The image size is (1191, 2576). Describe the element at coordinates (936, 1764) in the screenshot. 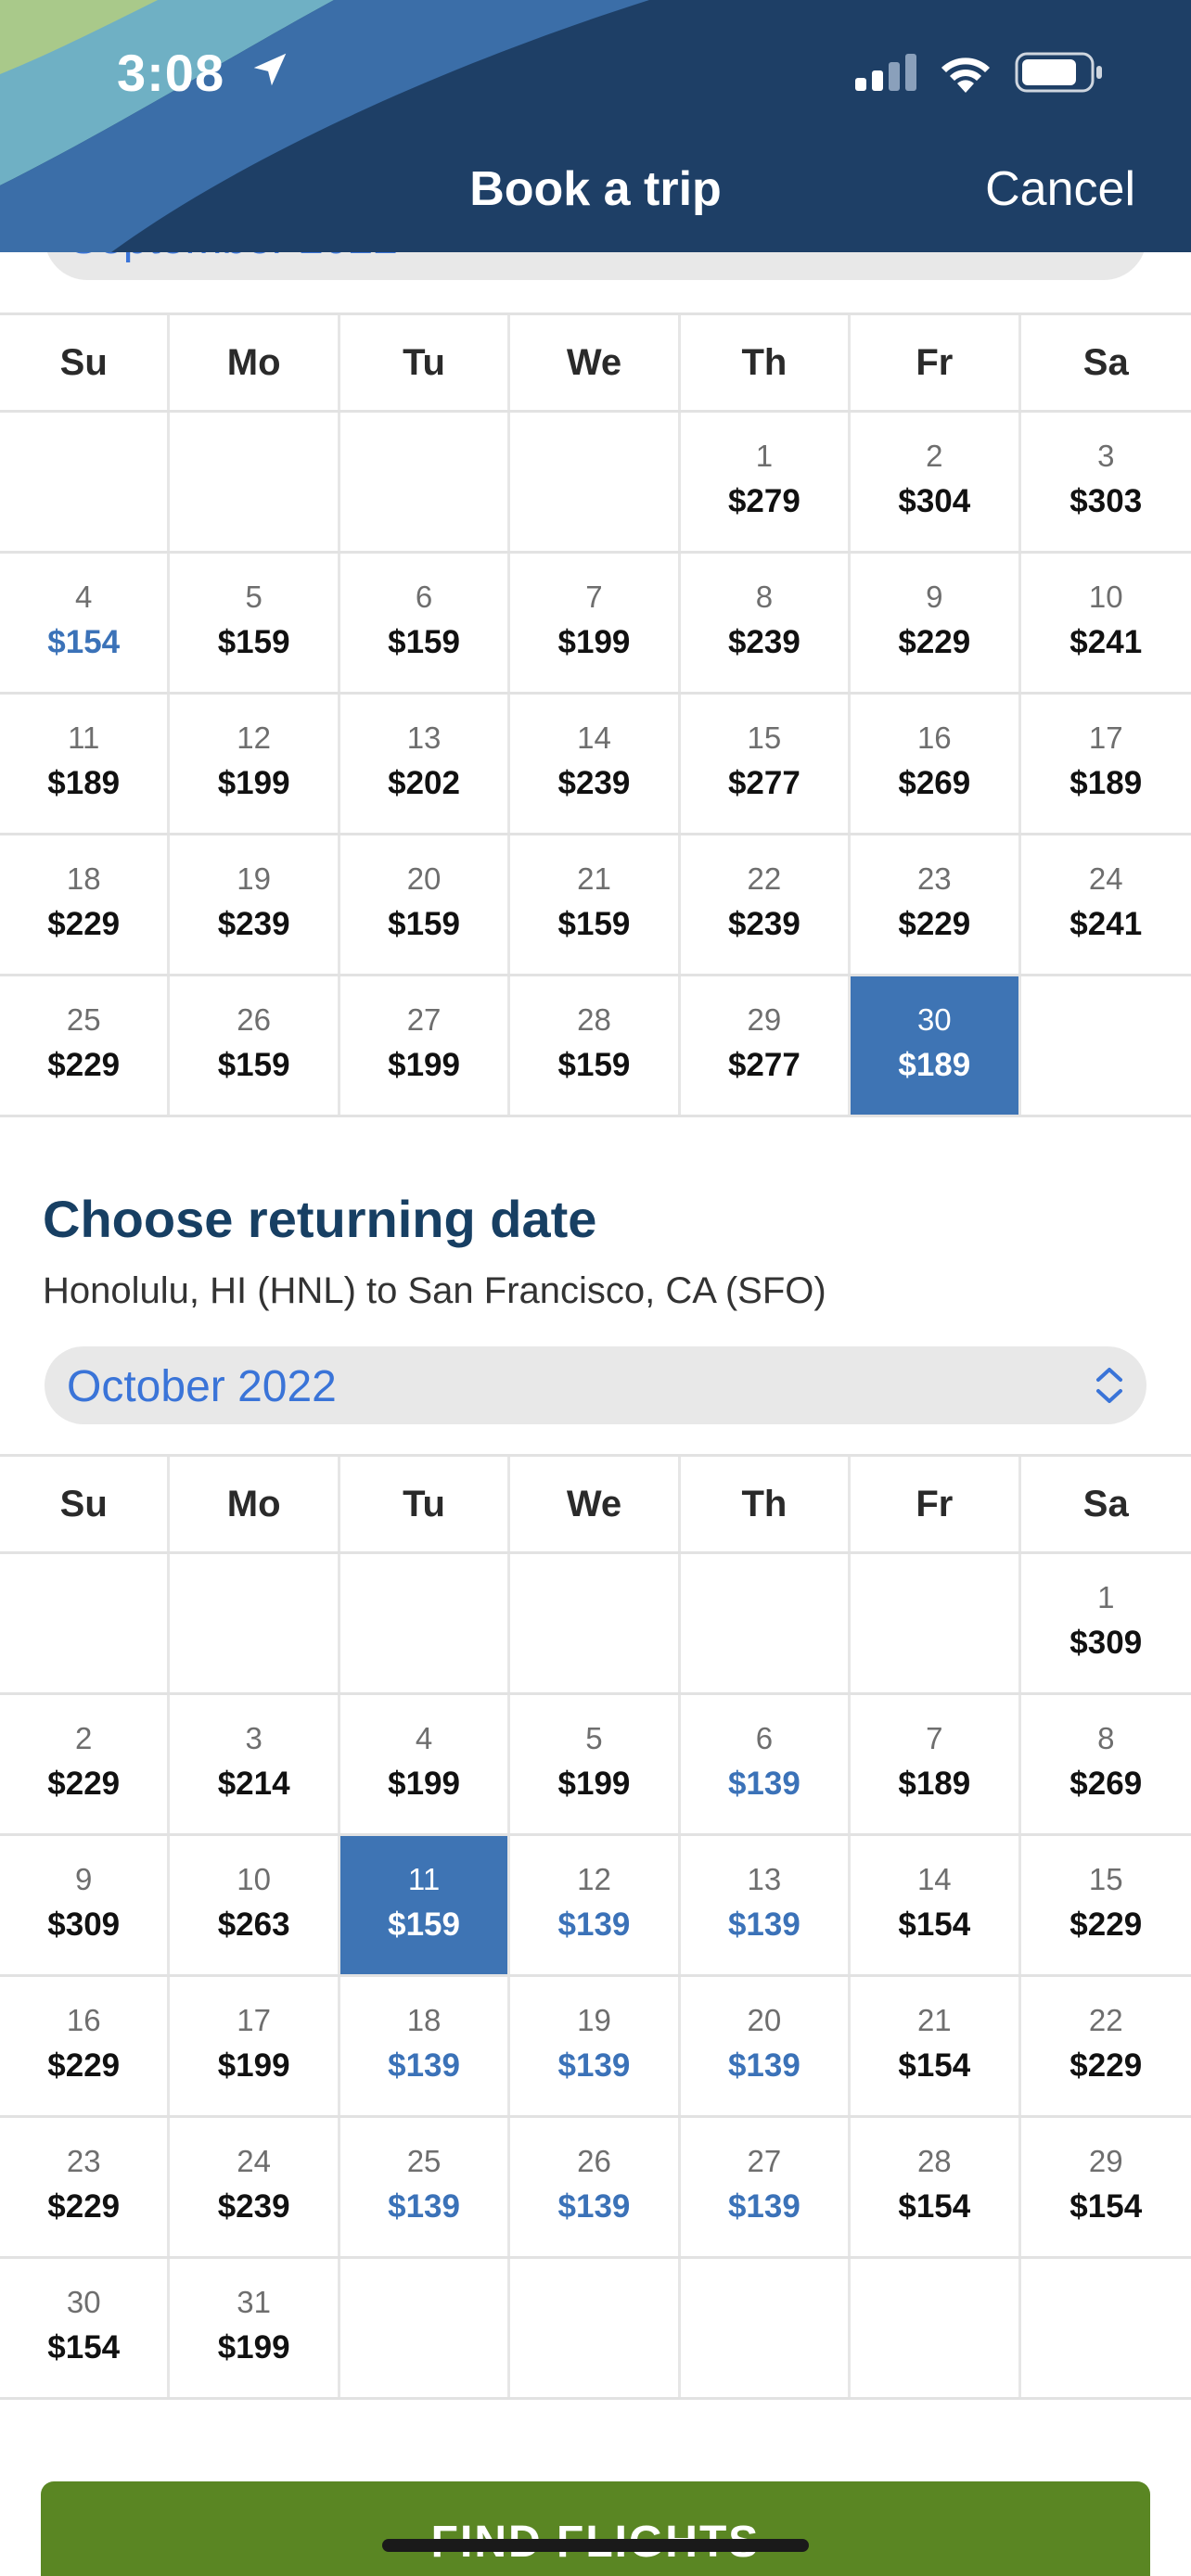

I see `calendar-day: 7 $189` at that location.